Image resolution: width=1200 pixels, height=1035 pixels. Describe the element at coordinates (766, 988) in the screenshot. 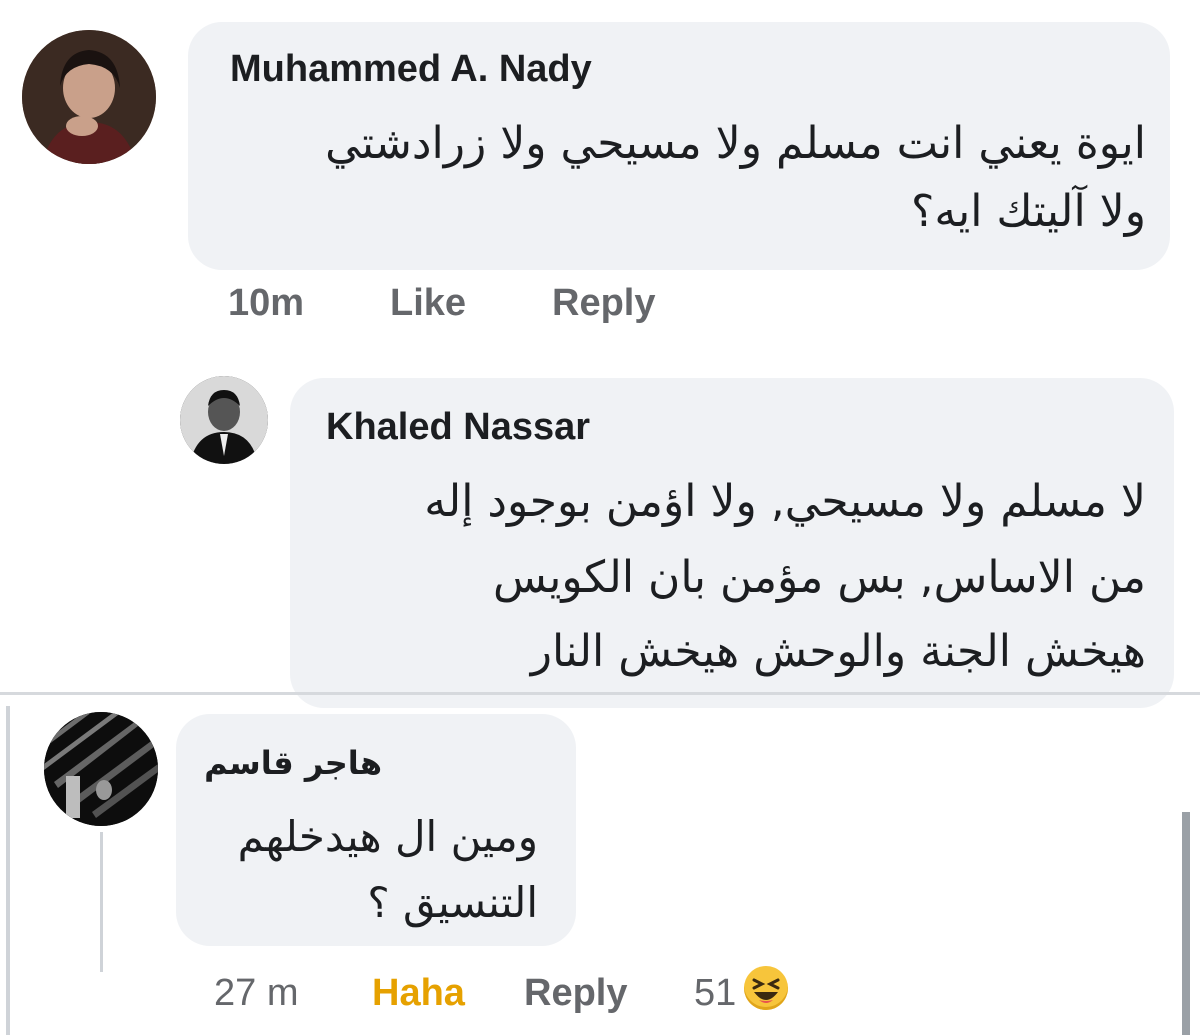

I see `laughing-emoji-icon` at that location.